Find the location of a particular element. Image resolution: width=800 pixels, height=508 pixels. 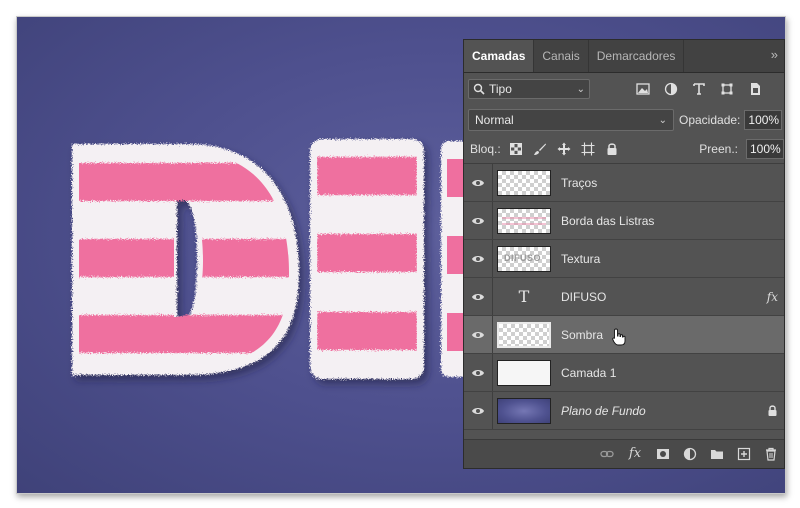

lock-move-icon is located at coordinates (564, 149).